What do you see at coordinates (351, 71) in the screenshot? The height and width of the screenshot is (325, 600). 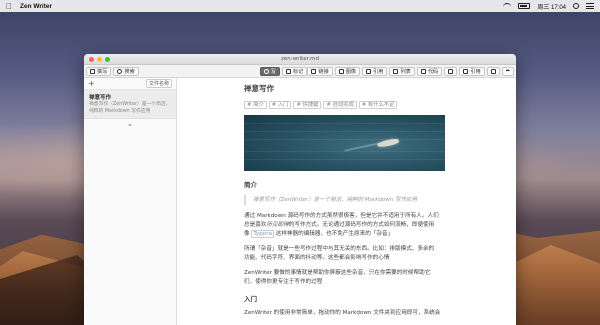 I see `image-label: 图像` at bounding box center [351, 71].